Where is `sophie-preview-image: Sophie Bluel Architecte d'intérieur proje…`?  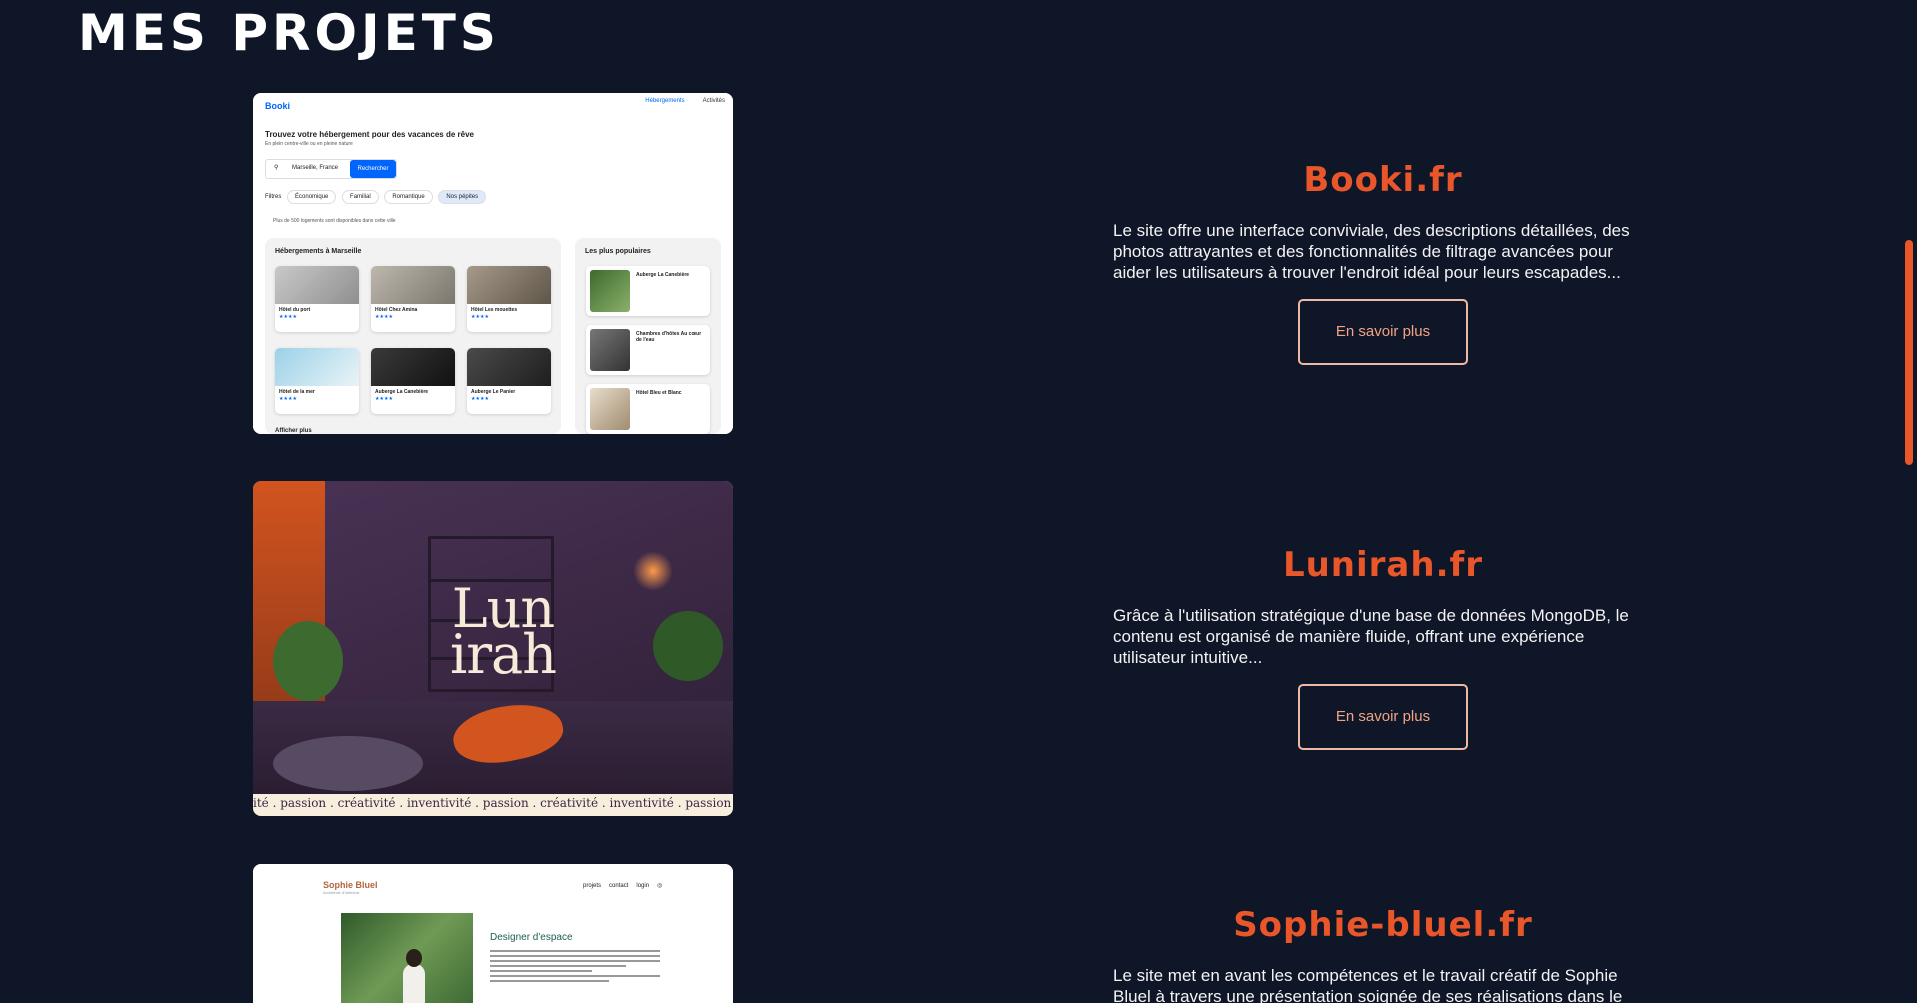 sophie-preview-image: Sophie Bluel Architecte d'intérieur proje… is located at coordinates (493, 933).